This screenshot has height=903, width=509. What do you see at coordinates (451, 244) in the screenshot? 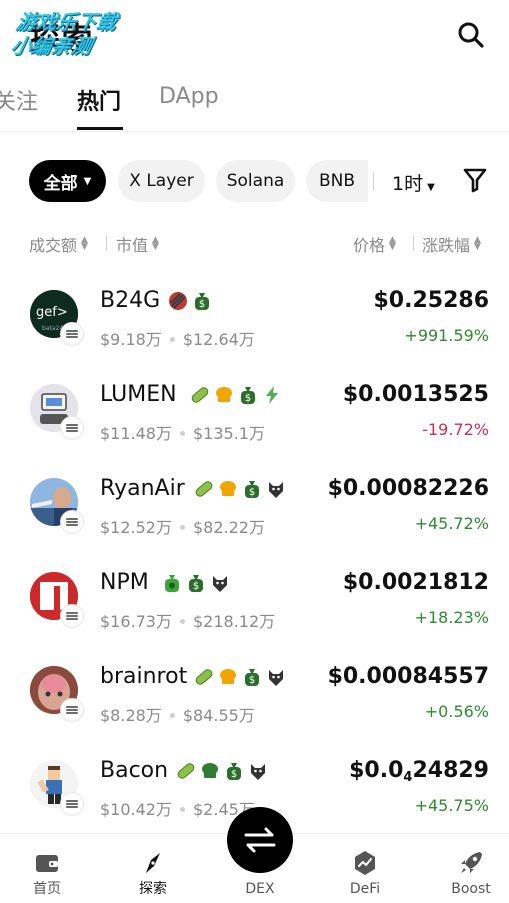
I see `sort-change: 涨跌幅 ▲ ▼` at bounding box center [451, 244].